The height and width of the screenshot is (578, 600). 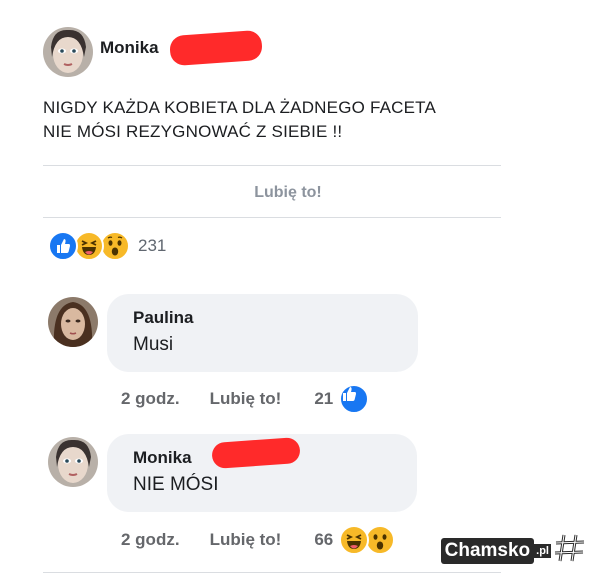 I want to click on watermark: Chamsko .pl, so click(x=514, y=551).